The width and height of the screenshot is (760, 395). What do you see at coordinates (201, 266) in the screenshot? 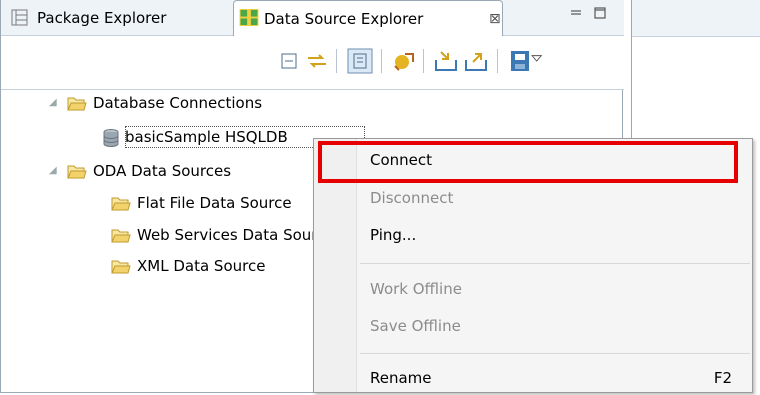
I see `tree-node-label: XML Data Source` at bounding box center [201, 266].